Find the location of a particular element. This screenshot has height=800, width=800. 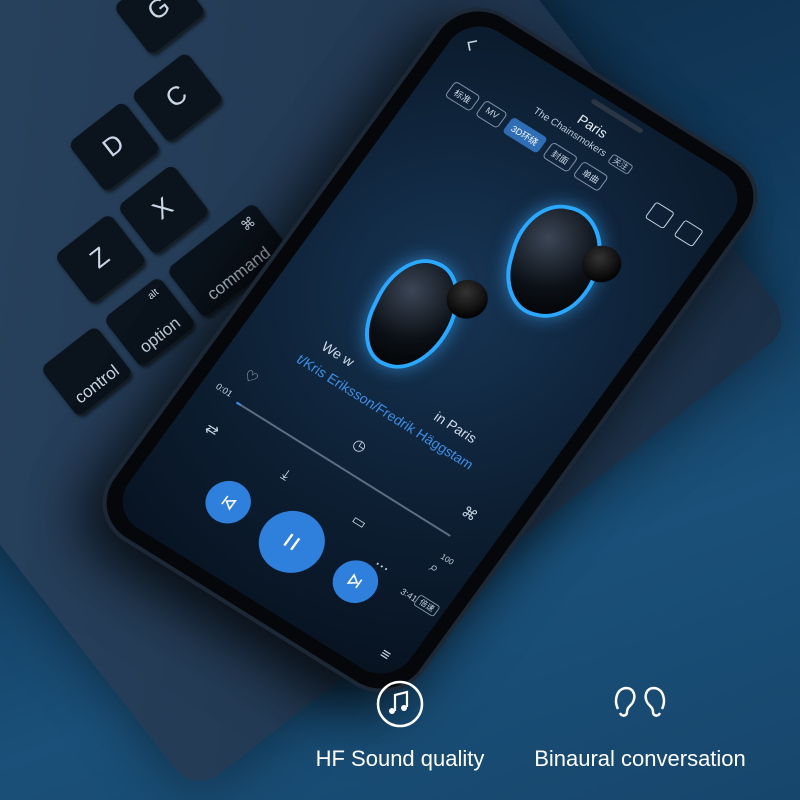

chip-mv: MV is located at coordinates (491, 114).